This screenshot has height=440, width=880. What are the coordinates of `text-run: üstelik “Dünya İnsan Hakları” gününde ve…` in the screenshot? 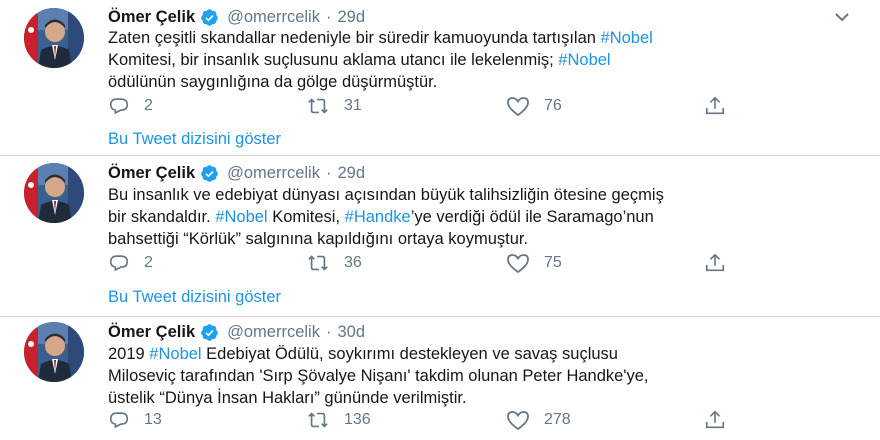 It's located at (287, 398).